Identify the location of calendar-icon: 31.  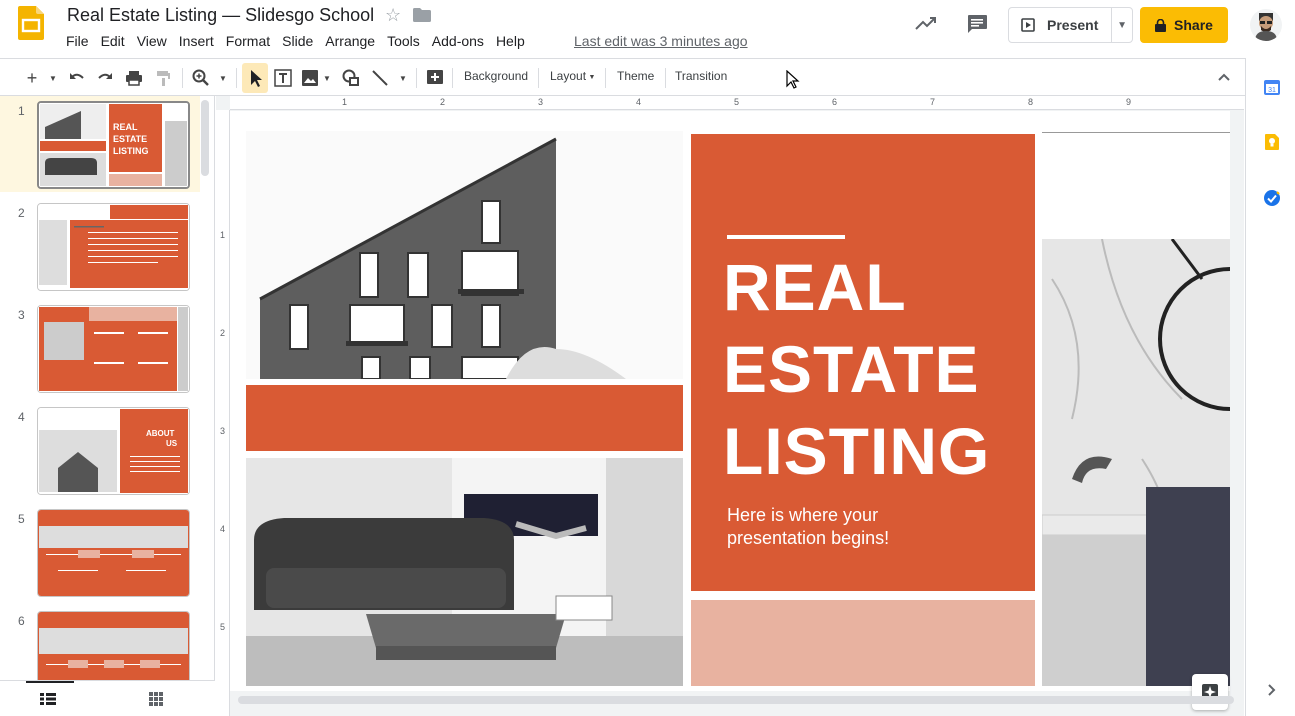
(1272, 87).